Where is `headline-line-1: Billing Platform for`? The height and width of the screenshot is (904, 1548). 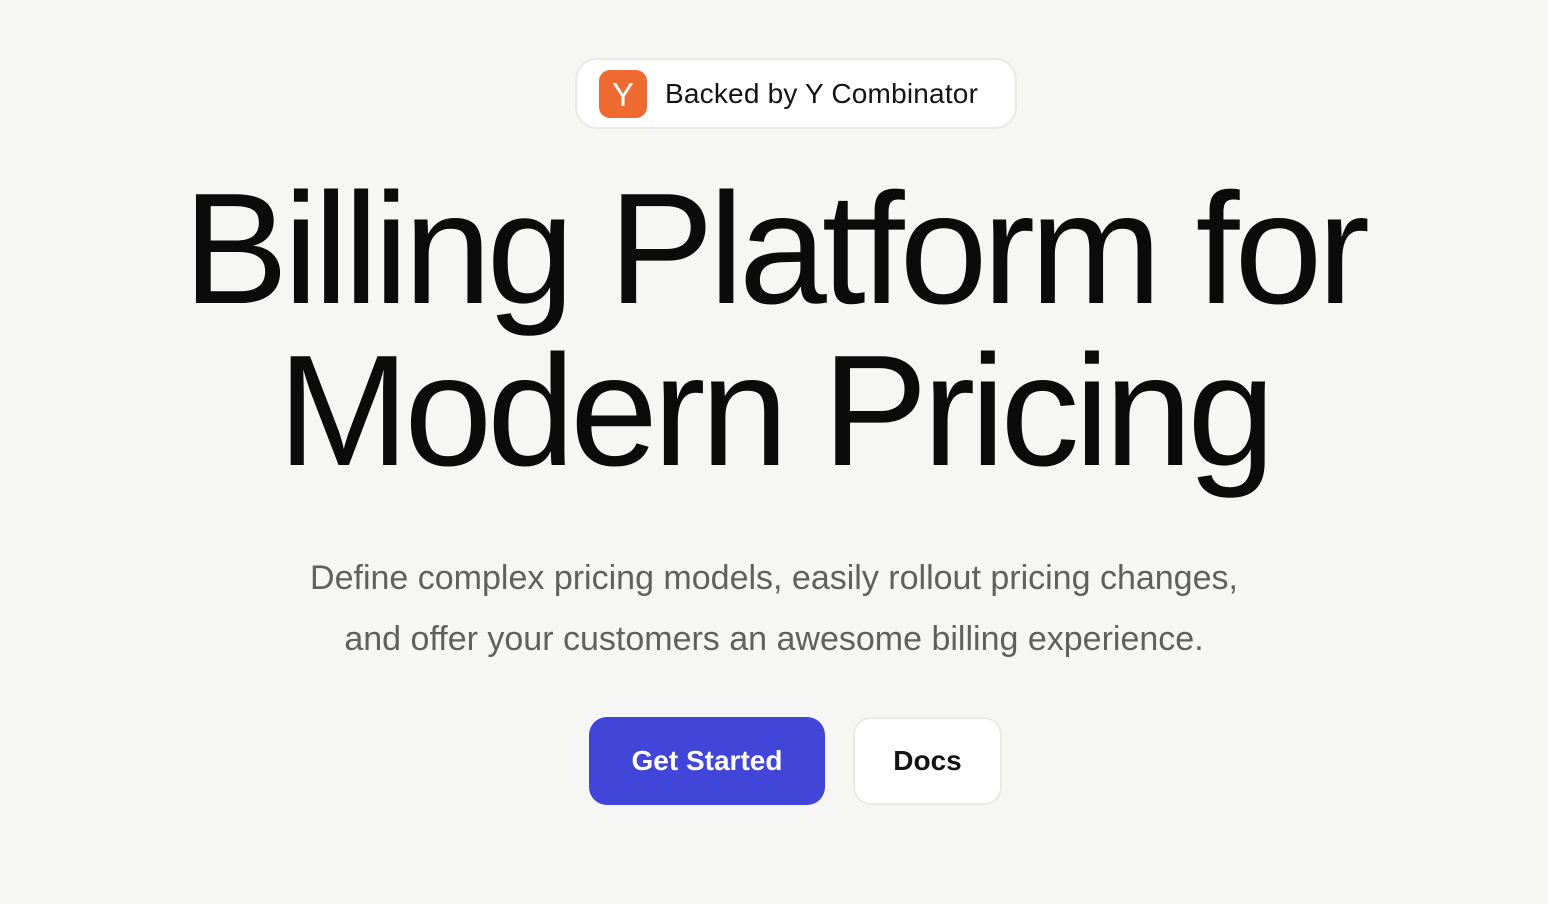
headline-line-1: Billing Platform for is located at coordinates (776, 249).